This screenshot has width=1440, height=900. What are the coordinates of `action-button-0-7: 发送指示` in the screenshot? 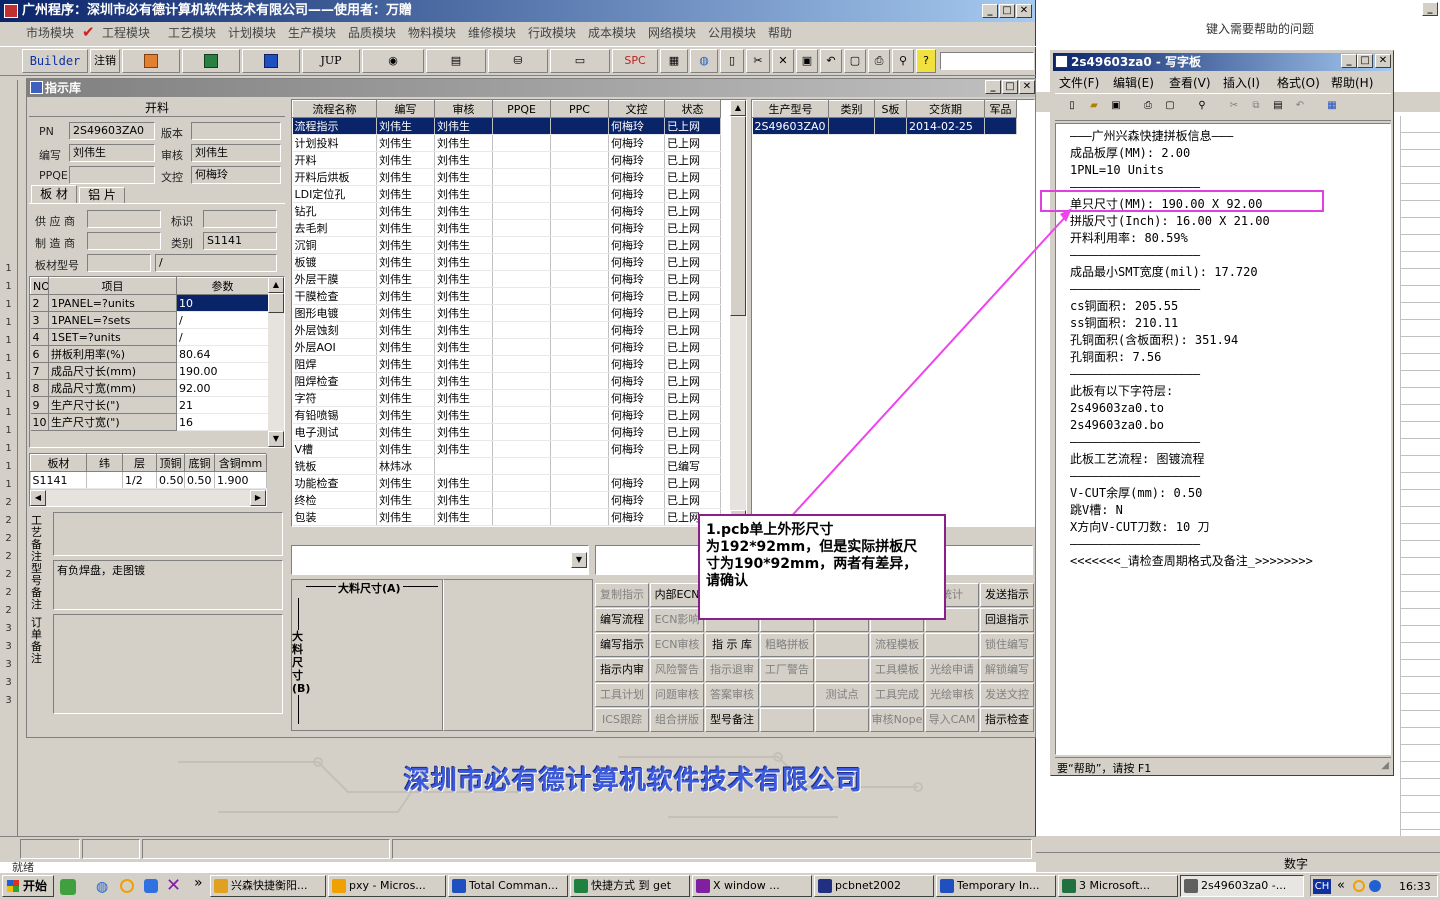 It's located at (1007, 595).